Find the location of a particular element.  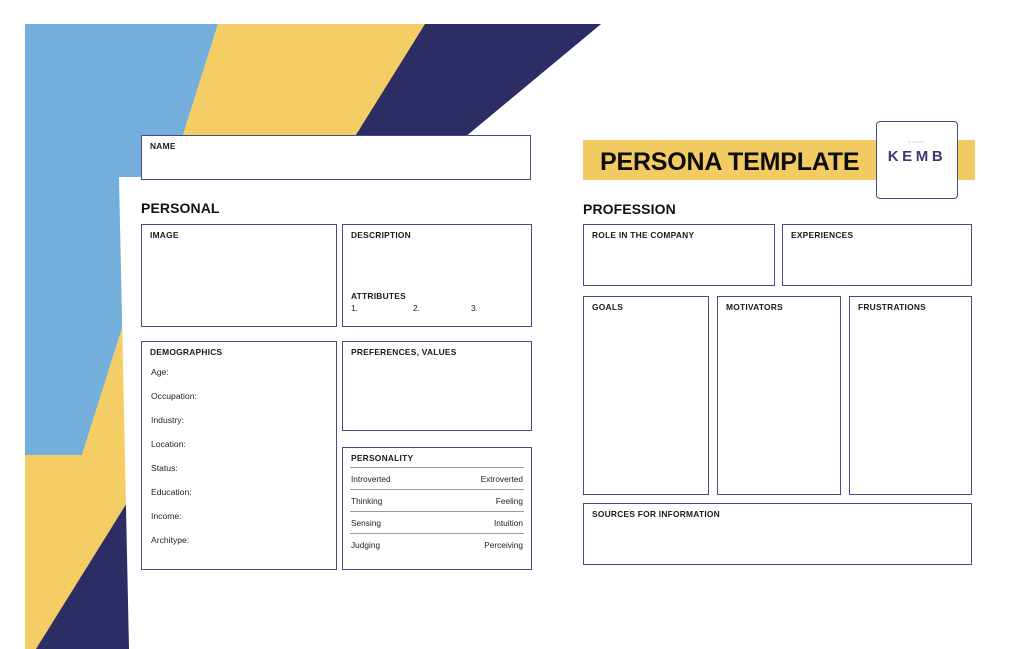

goals-box-label: GOALS is located at coordinates (608, 307).